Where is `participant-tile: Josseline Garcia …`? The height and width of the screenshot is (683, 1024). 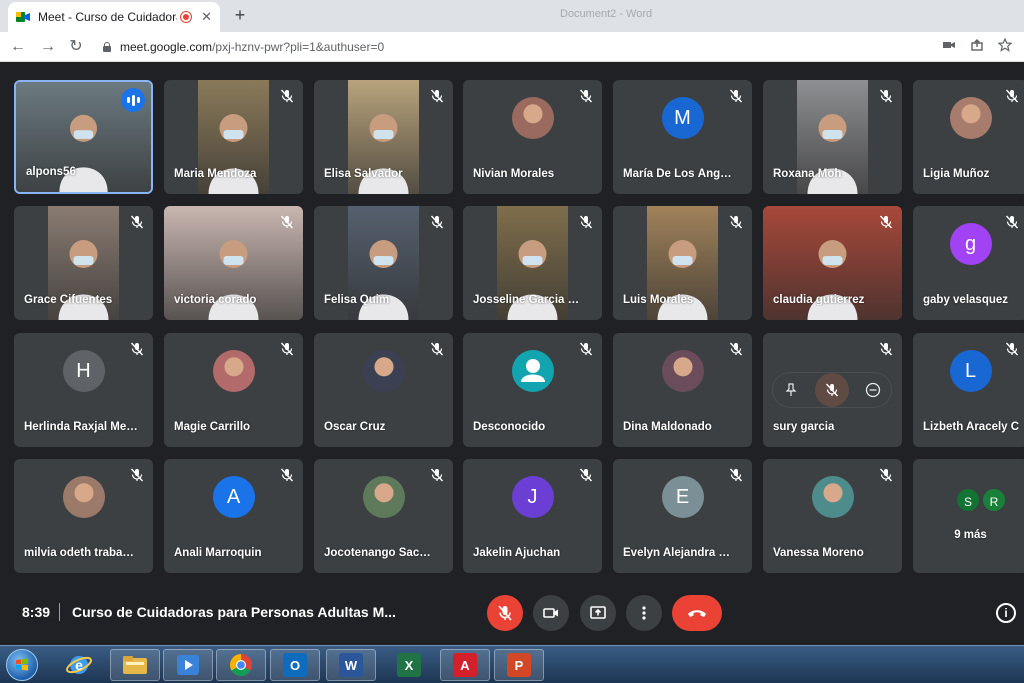 participant-tile: Josseline Garcia … is located at coordinates (532, 263).